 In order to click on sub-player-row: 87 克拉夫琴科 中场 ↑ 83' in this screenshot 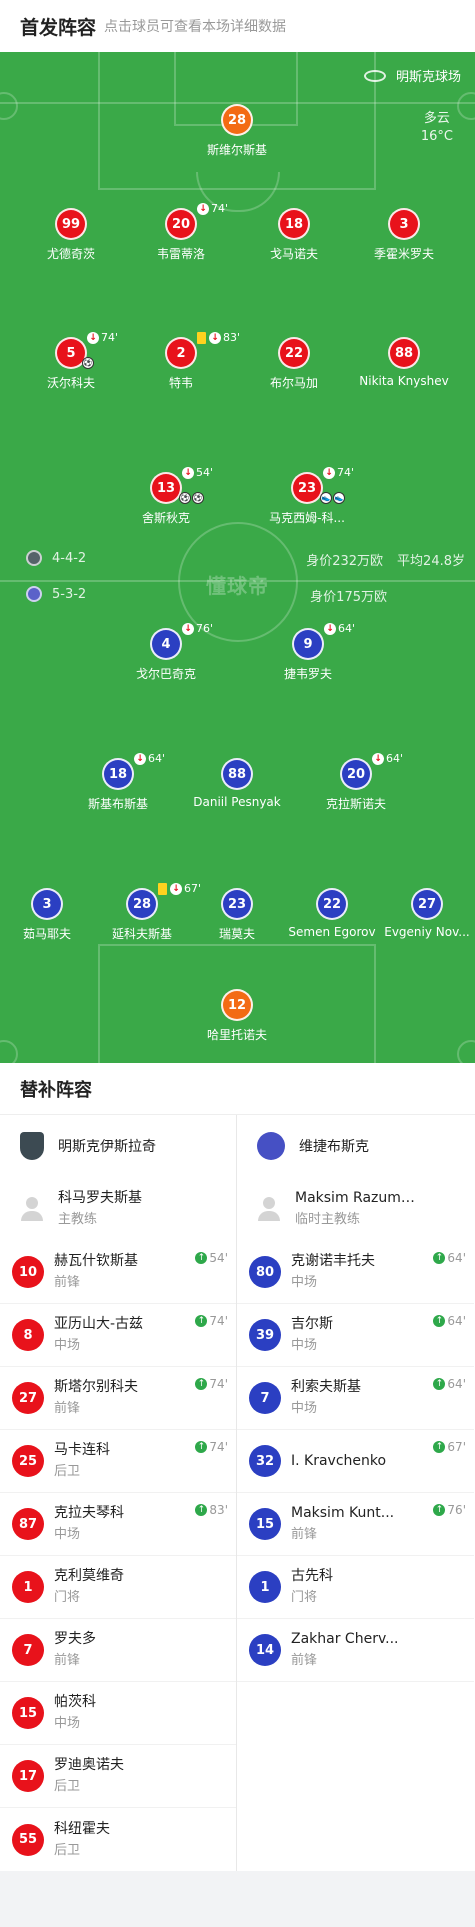, I will do `click(118, 1524)`.